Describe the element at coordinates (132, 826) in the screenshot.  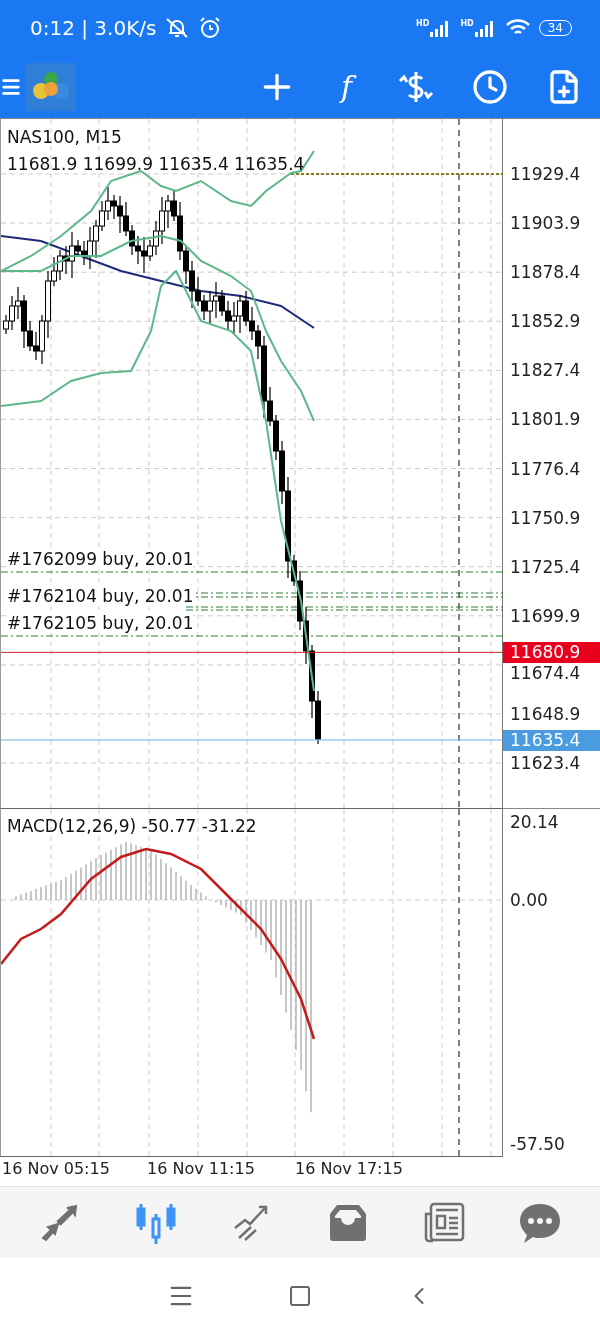
I see `macd-title: MACD(12,26,9) -50.77 -31.22` at that location.